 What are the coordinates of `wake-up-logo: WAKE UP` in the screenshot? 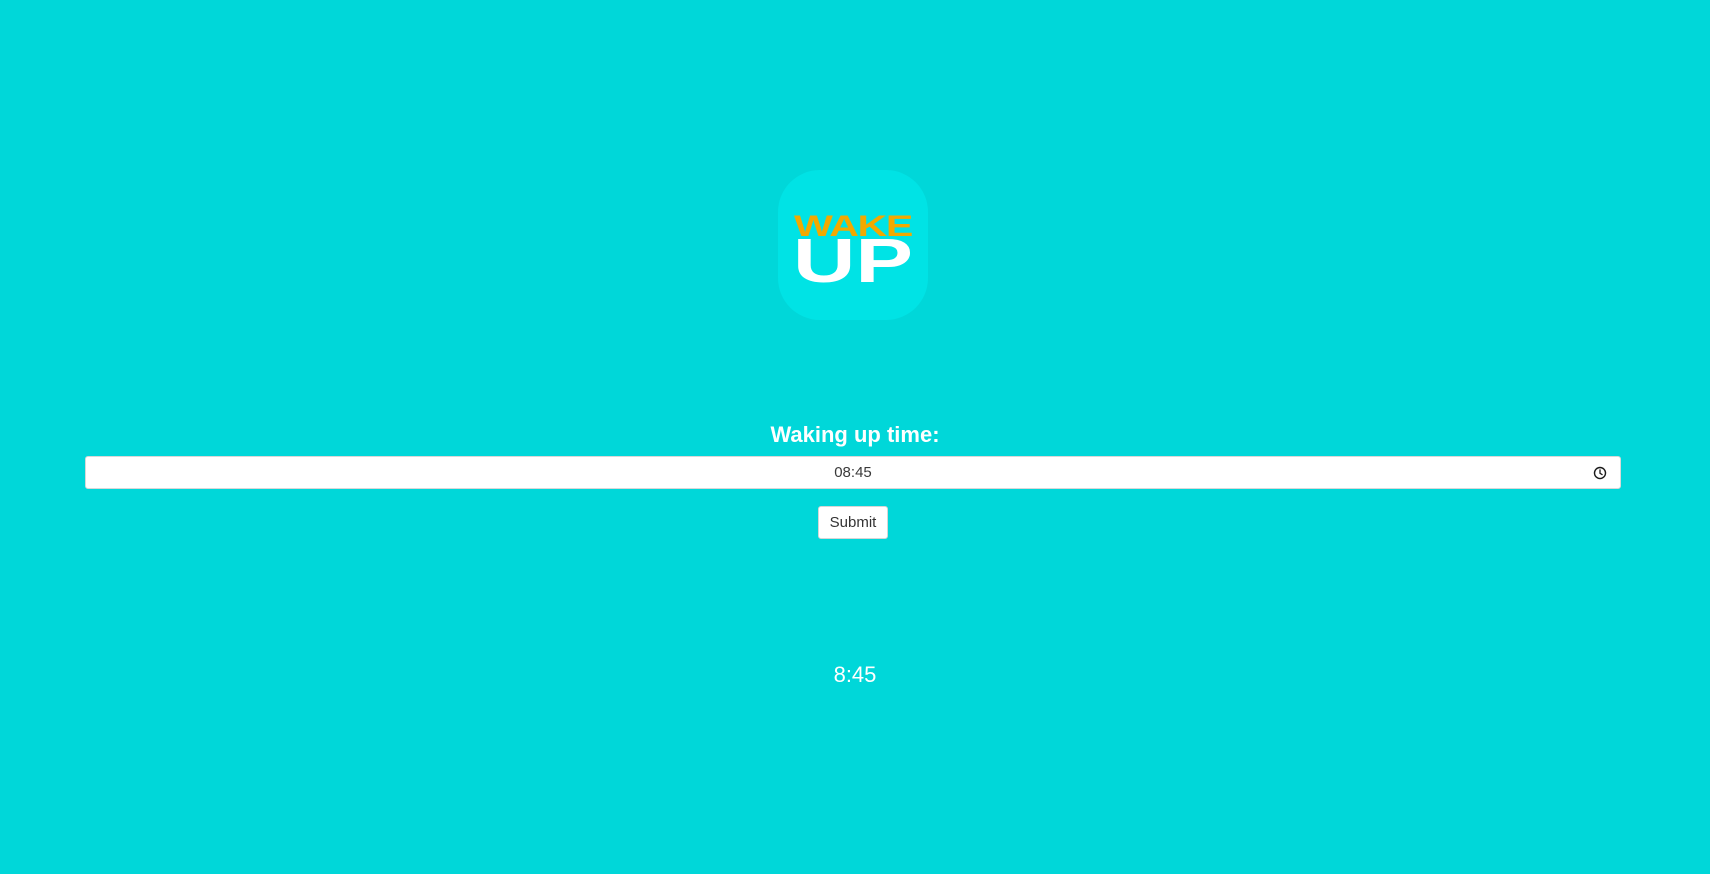 It's located at (853, 245).